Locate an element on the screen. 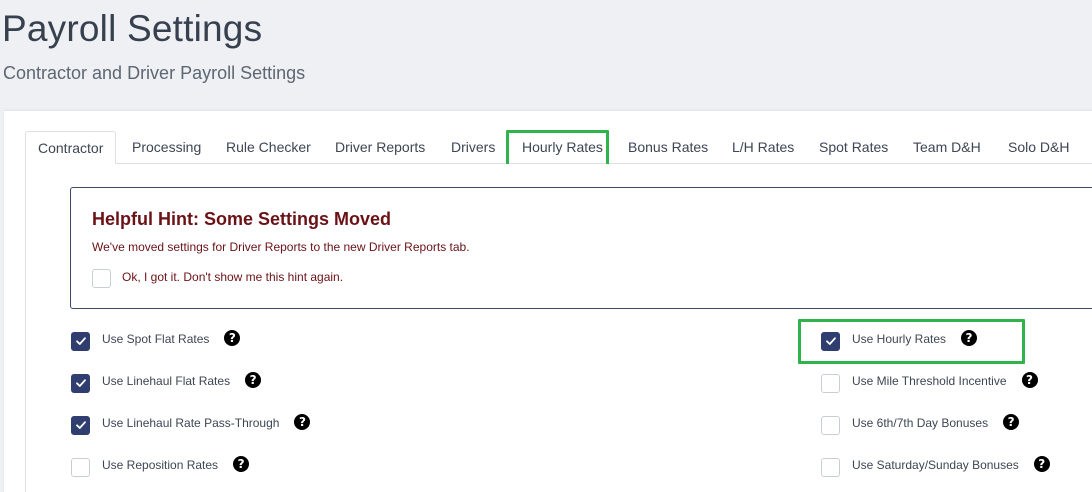 The image size is (1092, 492). hint-title: Helpful Hint: Some Settings Moved is located at coordinates (242, 219).